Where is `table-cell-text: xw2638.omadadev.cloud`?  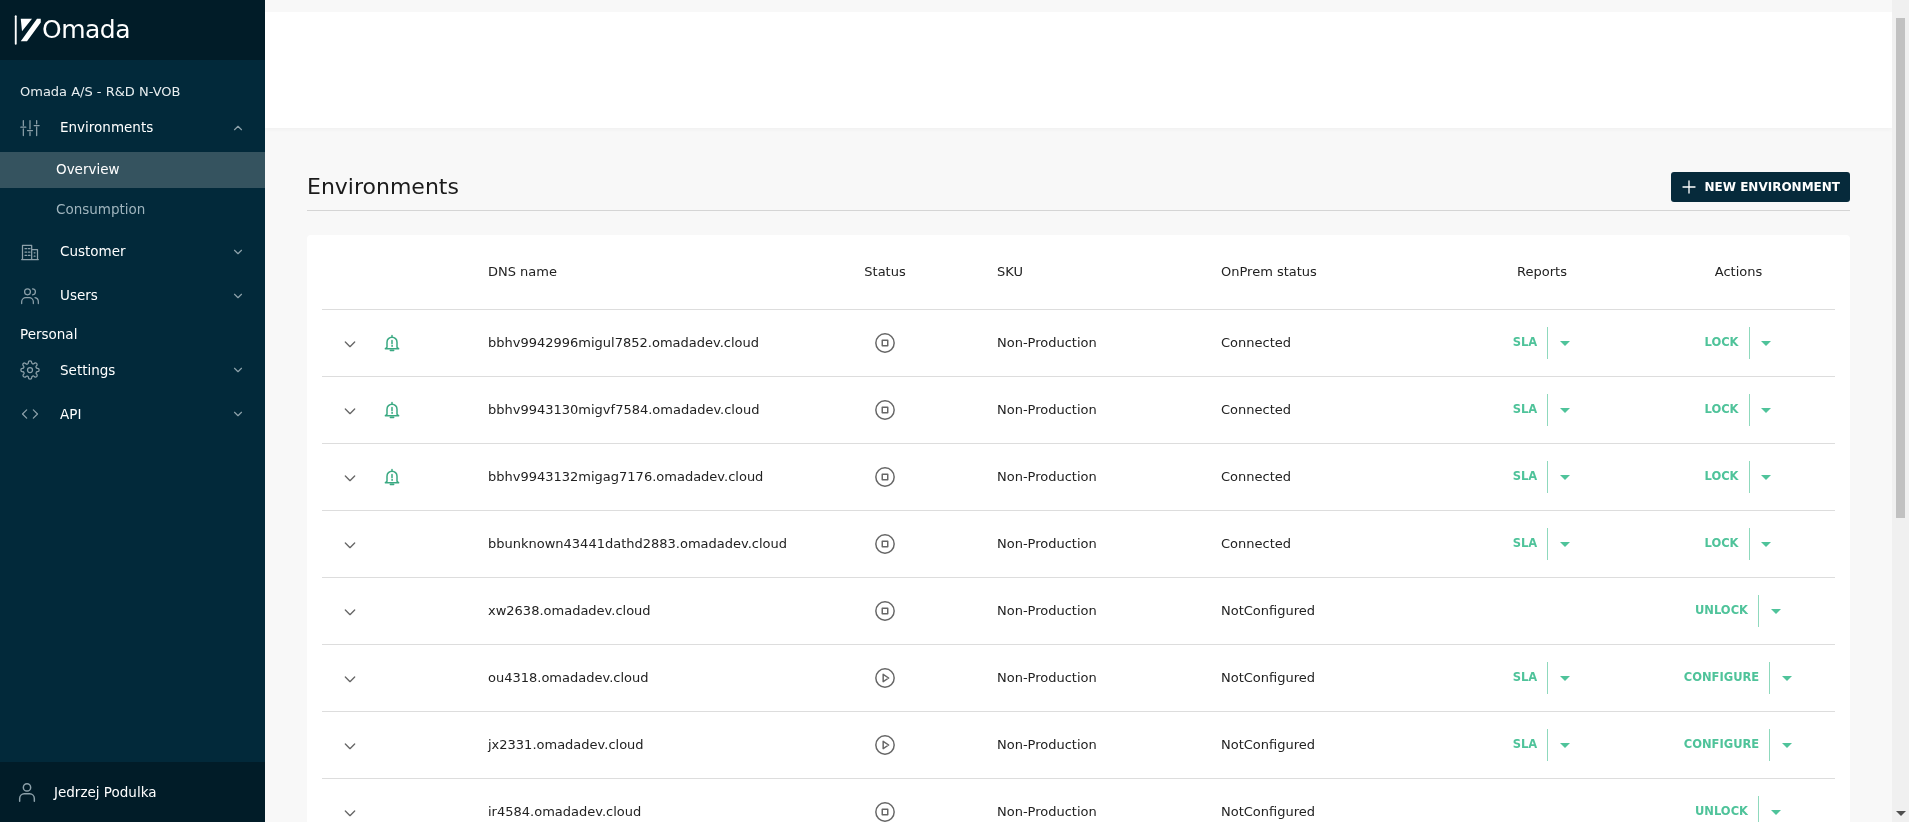 table-cell-text: xw2638.omadadev.cloud is located at coordinates (570, 611).